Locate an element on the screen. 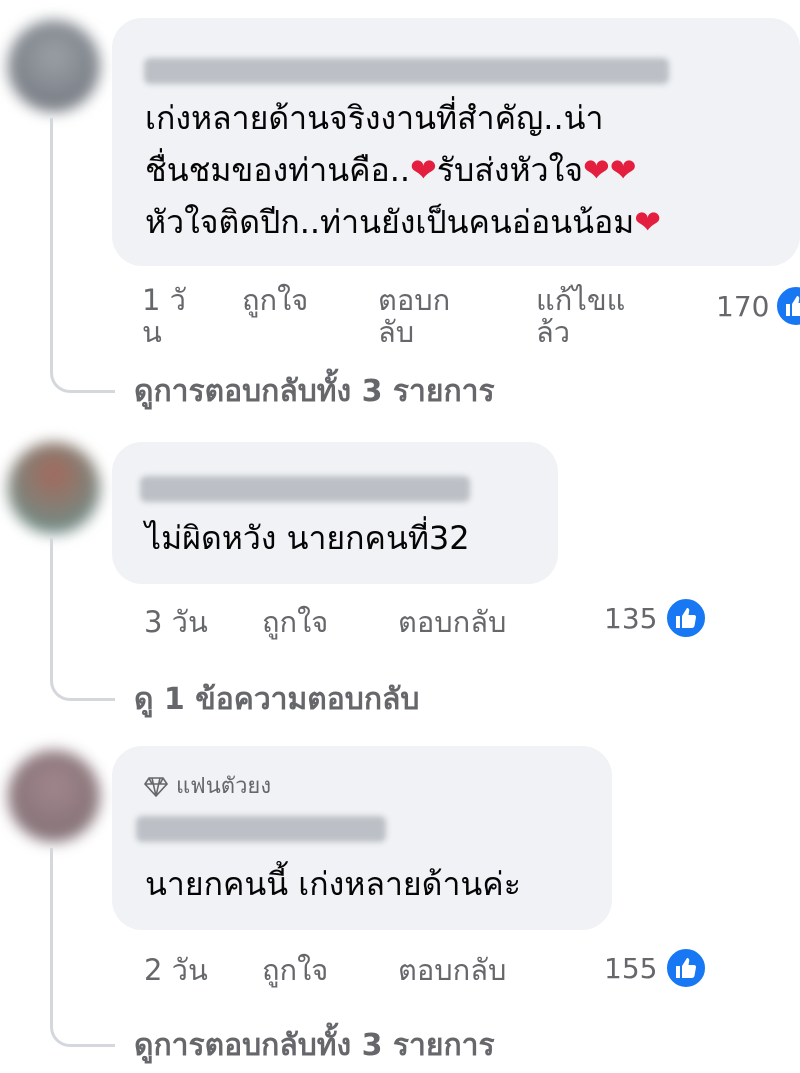 The image size is (800, 1073). comment-bubble: แฟนตัวยง นายกคนนี้ เก่งหลายด้านค่ะ is located at coordinates (362, 838).